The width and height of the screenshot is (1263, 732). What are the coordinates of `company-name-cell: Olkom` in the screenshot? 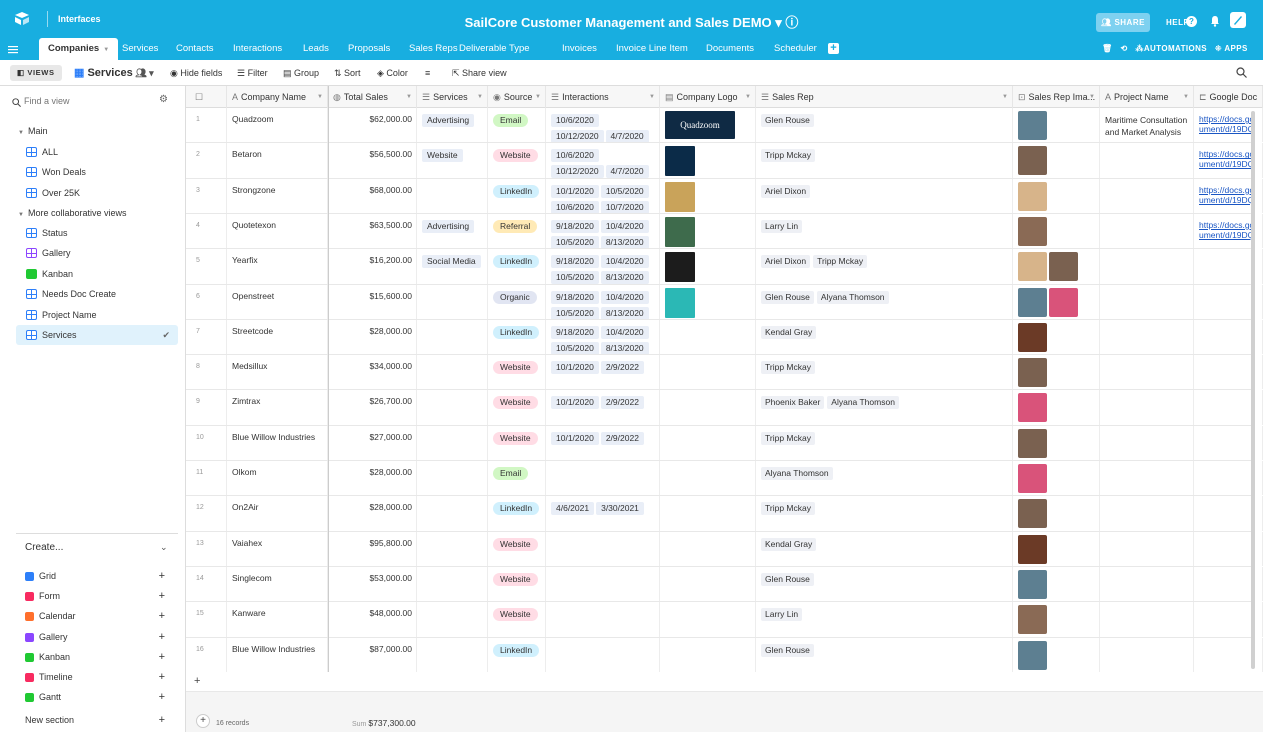 It's located at (277, 478).